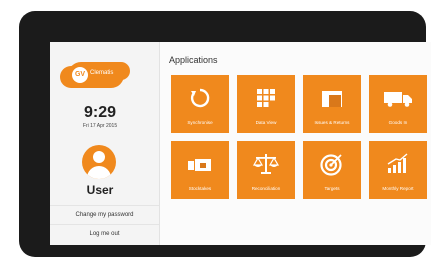 The width and height of the screenshot is (431, 260). What do you see at coordinates (398, 164) in the screenshot?
I see `bar-chart-icon` at bounding box center [398, 164].